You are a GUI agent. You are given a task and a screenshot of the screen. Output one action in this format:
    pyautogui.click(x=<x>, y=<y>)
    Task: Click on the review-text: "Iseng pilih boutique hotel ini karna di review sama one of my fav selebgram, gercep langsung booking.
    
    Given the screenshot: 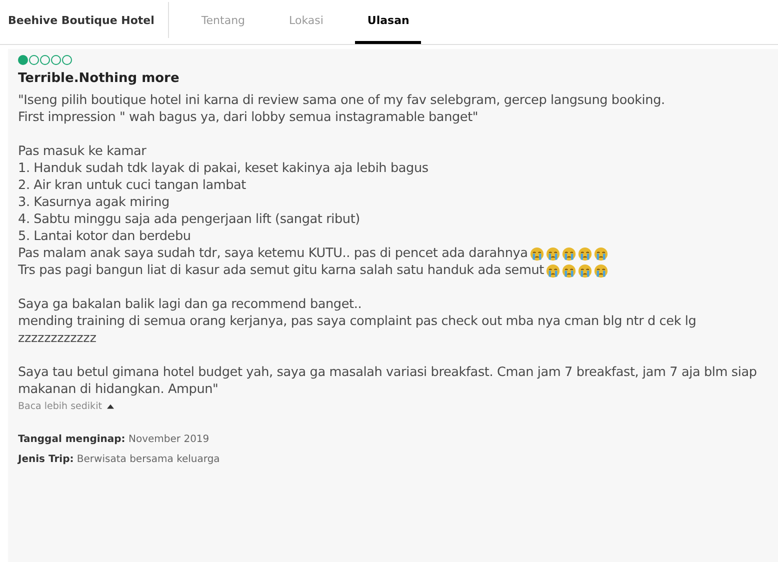 What is the action you would take?
    pyautogui.click(x=341, y=100)
    